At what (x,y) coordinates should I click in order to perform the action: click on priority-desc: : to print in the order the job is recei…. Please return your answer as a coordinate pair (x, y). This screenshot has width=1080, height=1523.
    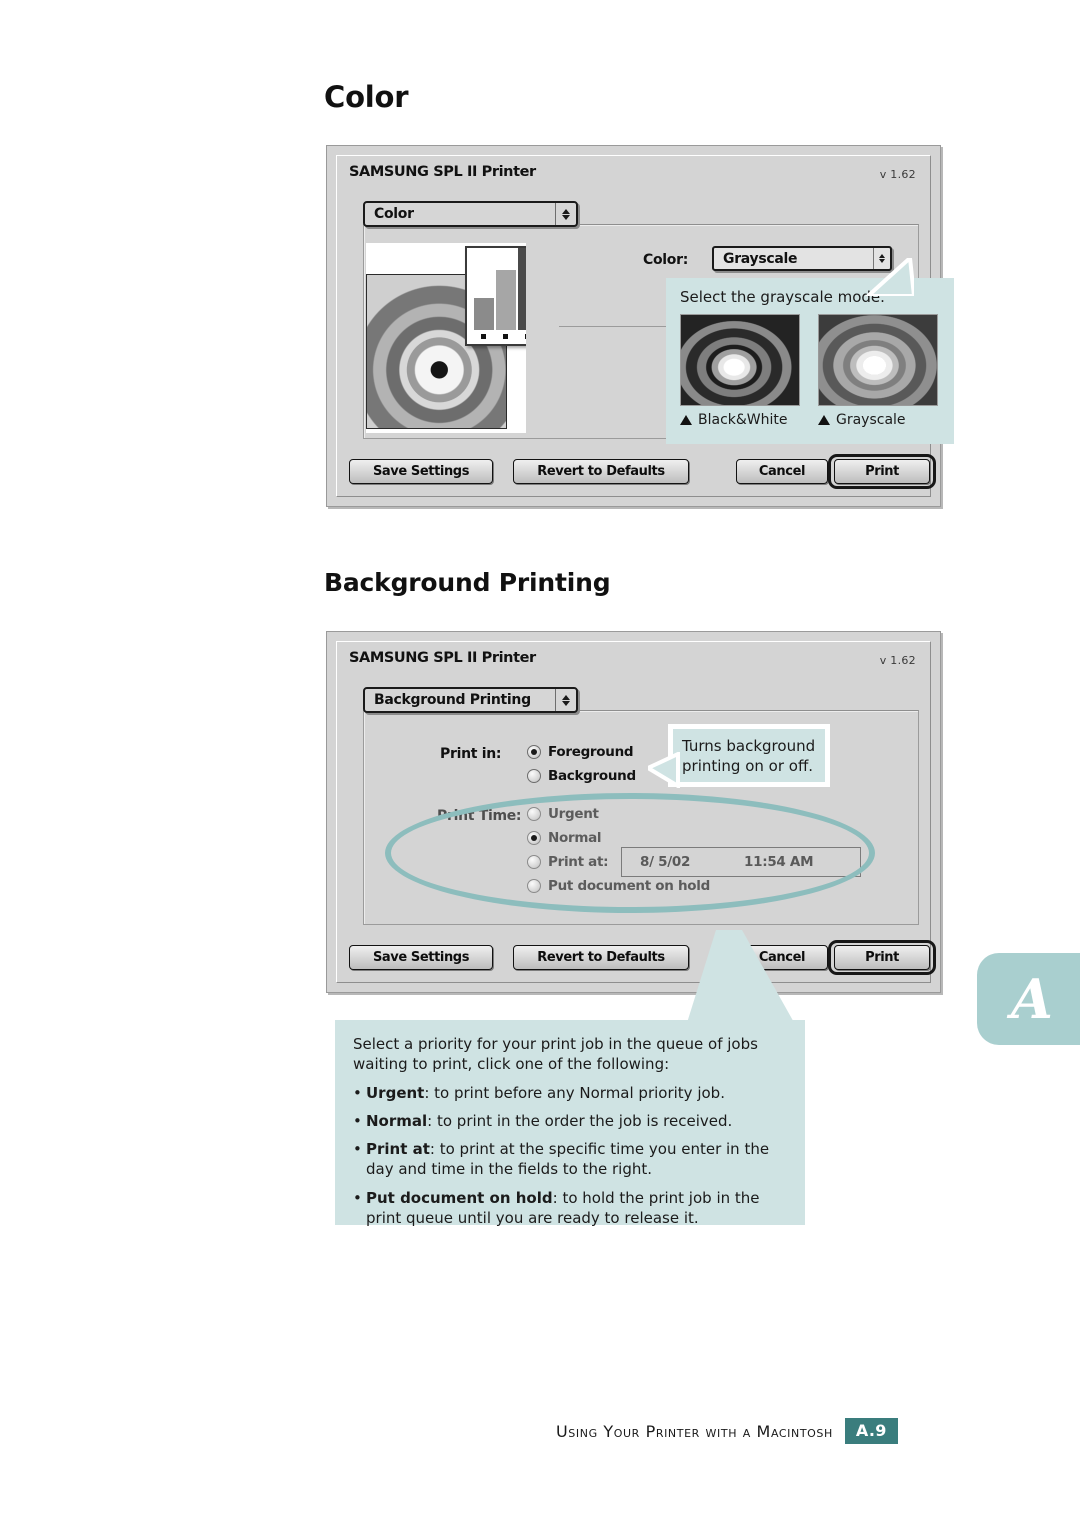
    Looking at the image, I should click on (580, 1120).